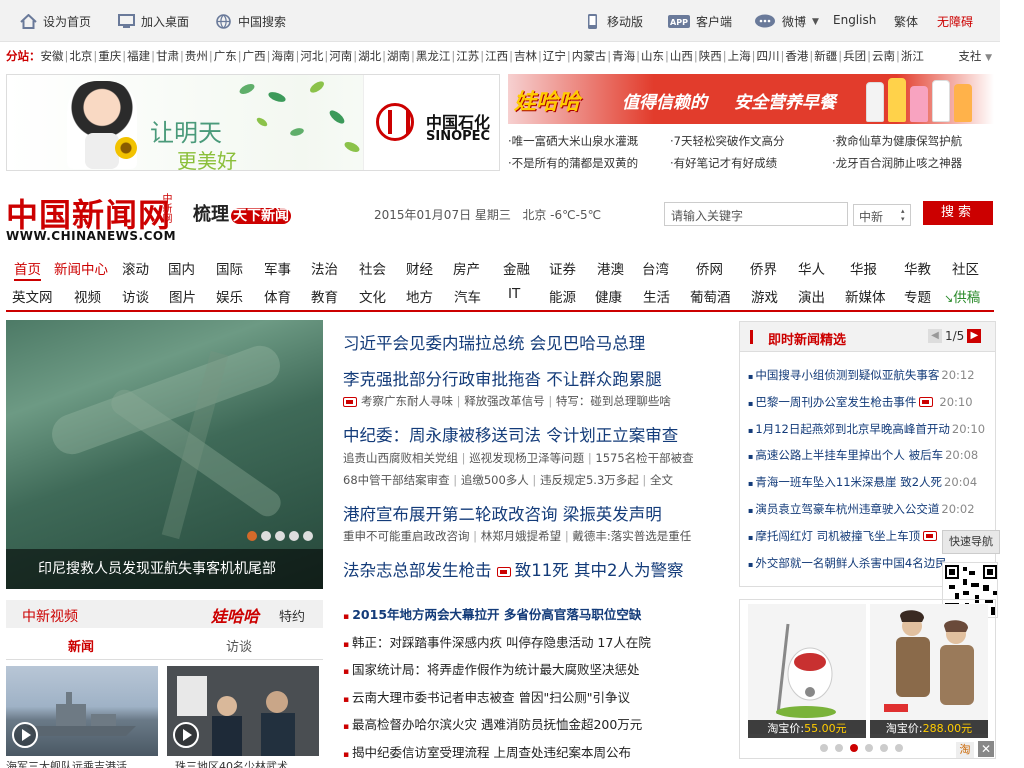  I want to click on product-price: 淘宝价:55.00元, so click(807, 729).